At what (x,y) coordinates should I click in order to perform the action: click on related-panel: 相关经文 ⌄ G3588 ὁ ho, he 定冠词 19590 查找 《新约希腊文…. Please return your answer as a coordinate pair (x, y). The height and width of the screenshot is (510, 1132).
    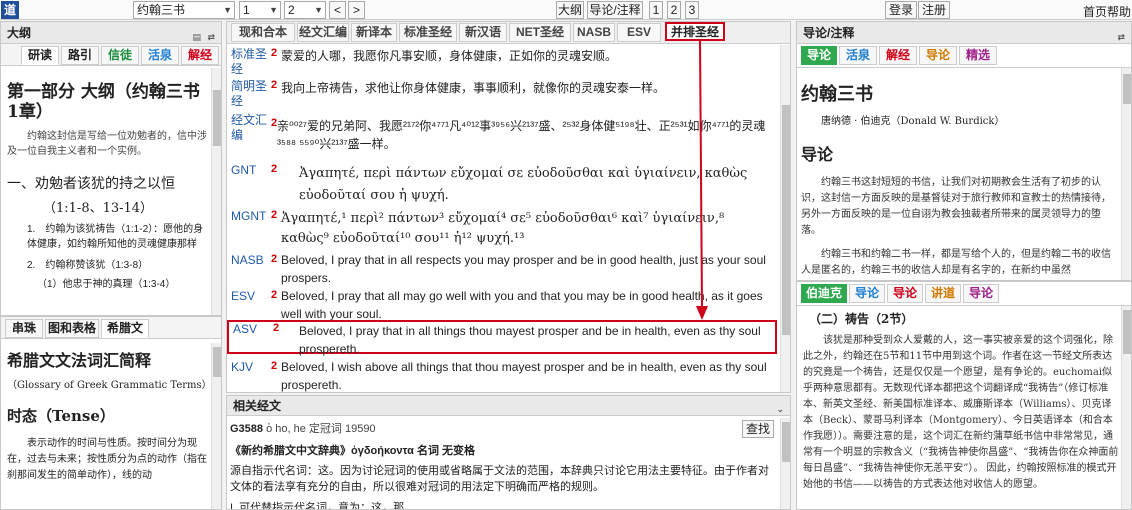
    Looking at the image, I should click on (508, 452).